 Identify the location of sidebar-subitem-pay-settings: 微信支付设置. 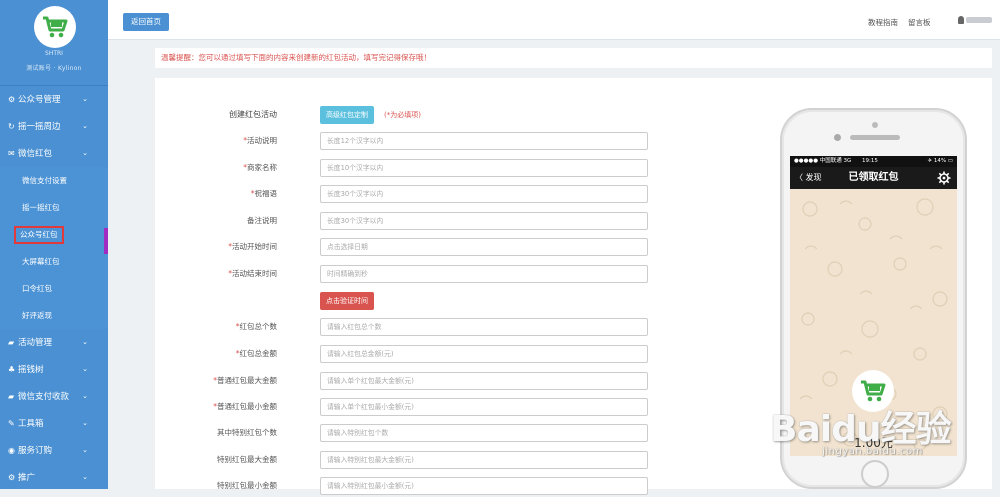
(54, 180).